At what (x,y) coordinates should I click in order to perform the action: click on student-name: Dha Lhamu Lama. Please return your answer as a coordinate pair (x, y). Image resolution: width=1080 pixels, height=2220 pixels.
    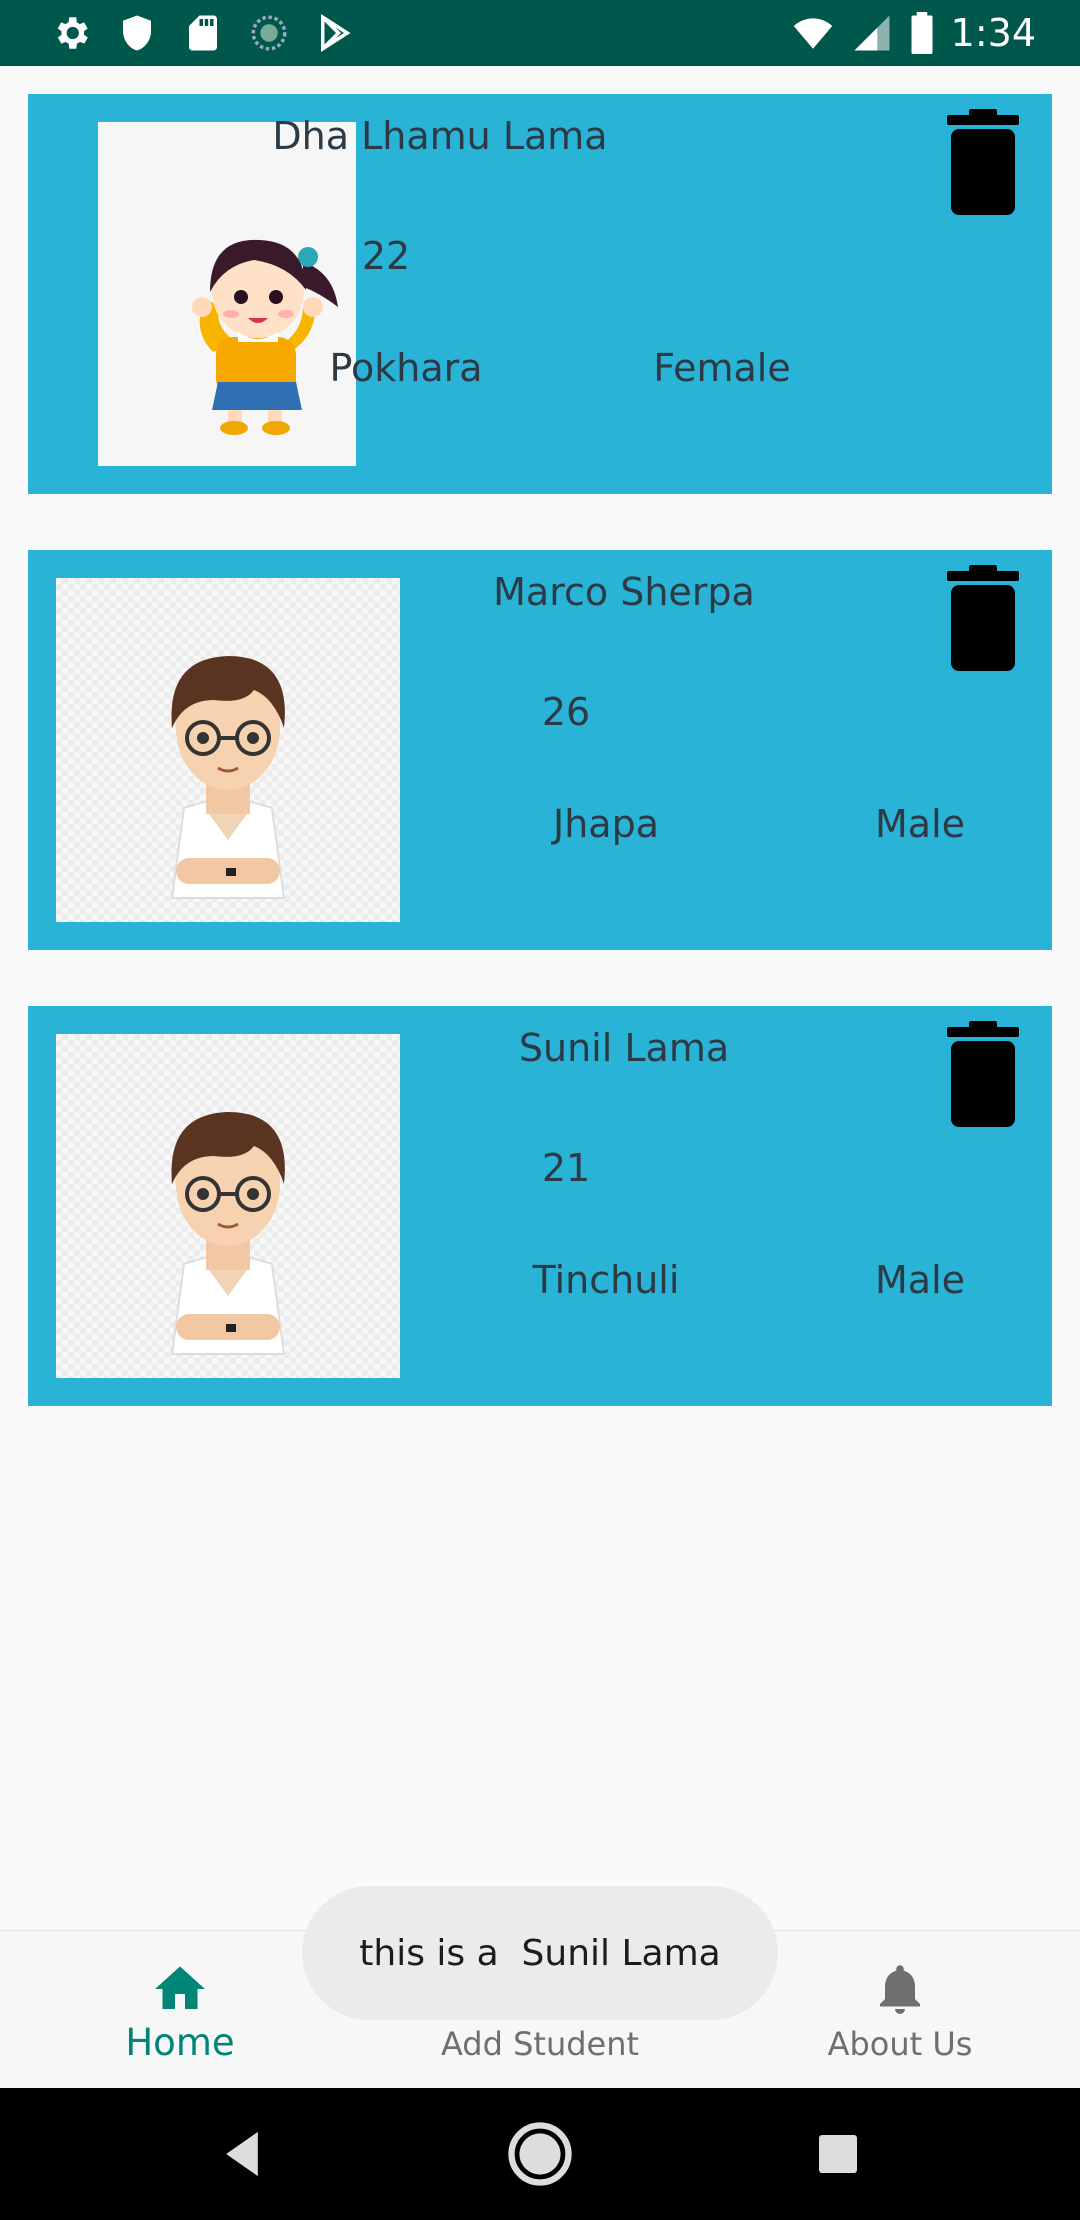
    Looking at the image, I should click on (440, 136).